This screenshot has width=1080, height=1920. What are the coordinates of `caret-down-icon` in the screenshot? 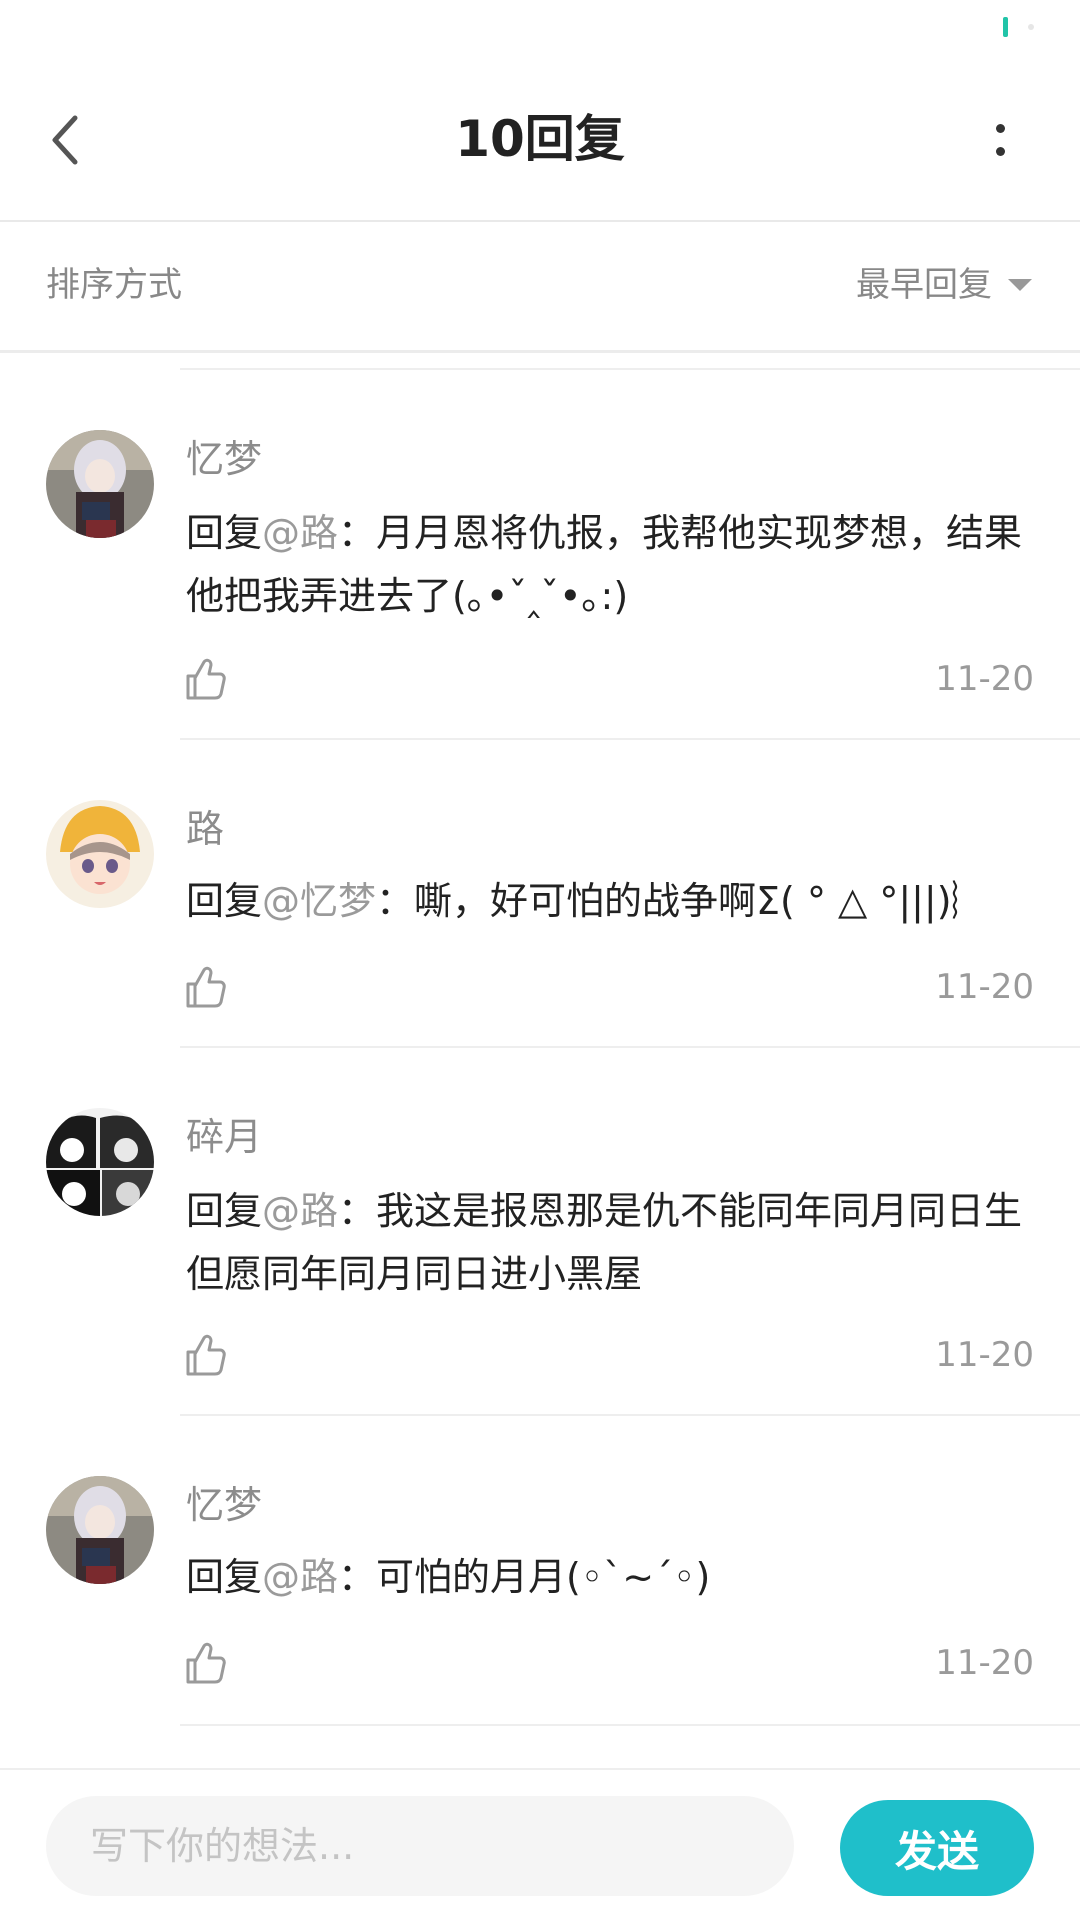 It's located at (1020, 285).